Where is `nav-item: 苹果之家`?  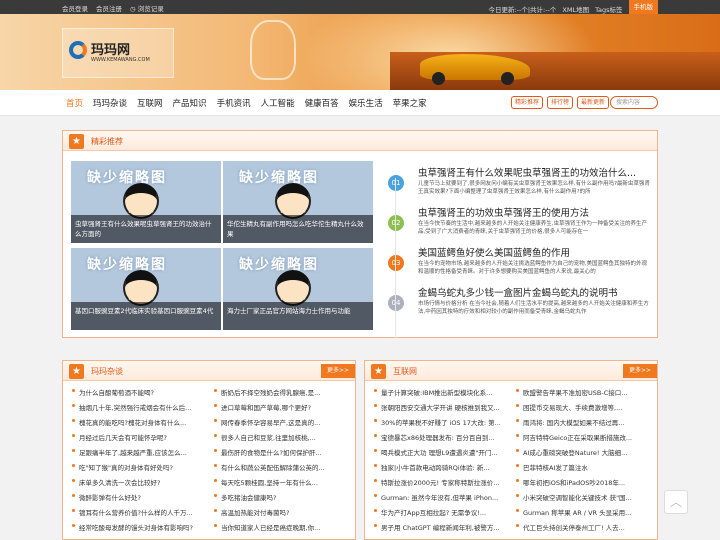 nav-item: 苹果之家 is located at coordinates (410, 103).